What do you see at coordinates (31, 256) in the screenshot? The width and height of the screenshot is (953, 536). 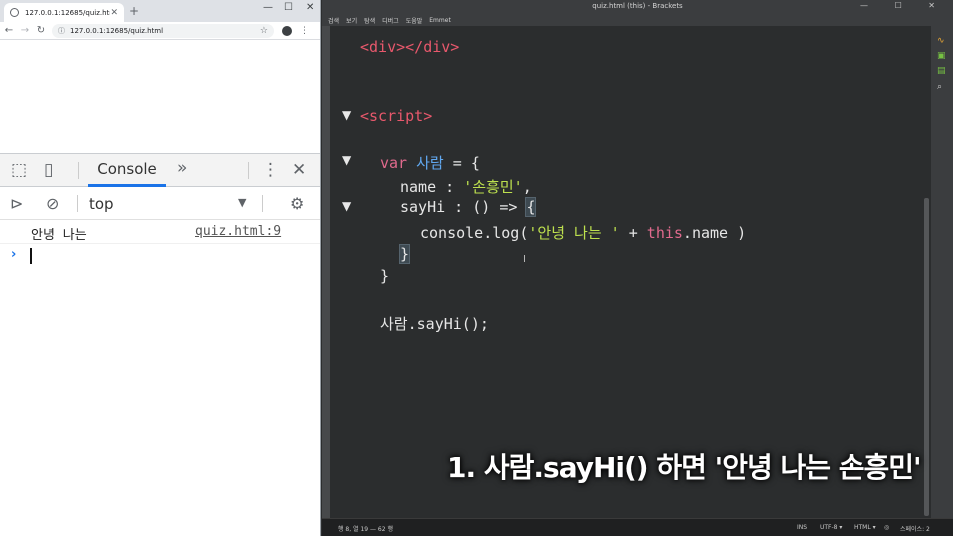 I see `text-caret` at bounding box center [31, 256].